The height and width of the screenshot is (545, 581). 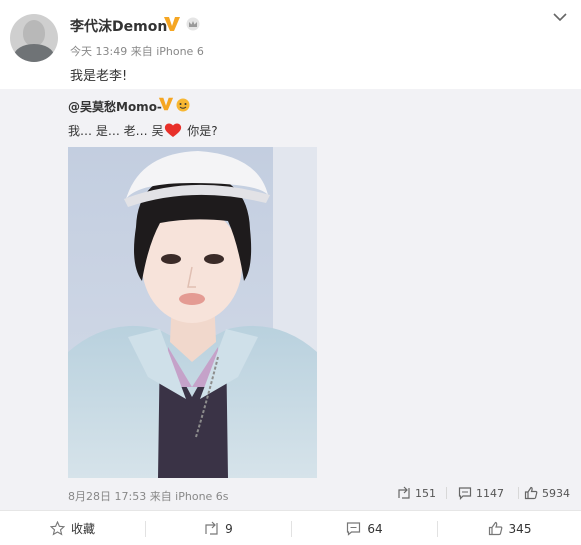 What do you see at coordinates (115, 106) in the screenshot?
I see `original-author-link: @吴莫愁Momo-` at bounding box center [115, 106].